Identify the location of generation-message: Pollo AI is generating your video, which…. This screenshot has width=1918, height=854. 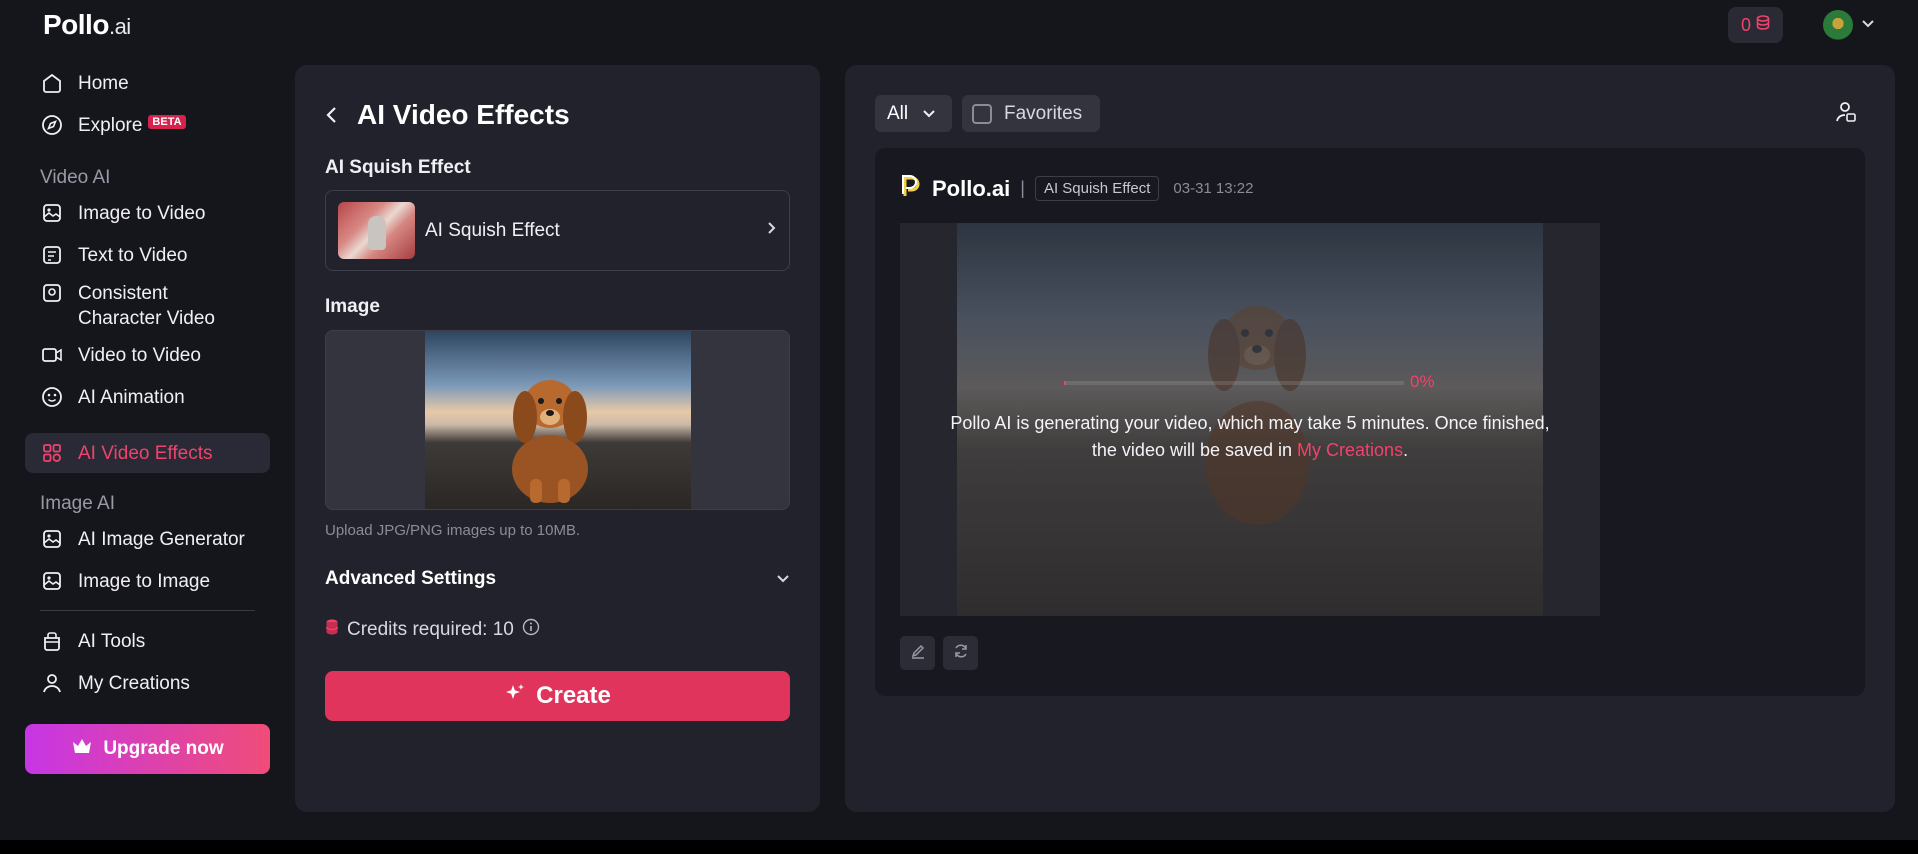
(1250, 437).